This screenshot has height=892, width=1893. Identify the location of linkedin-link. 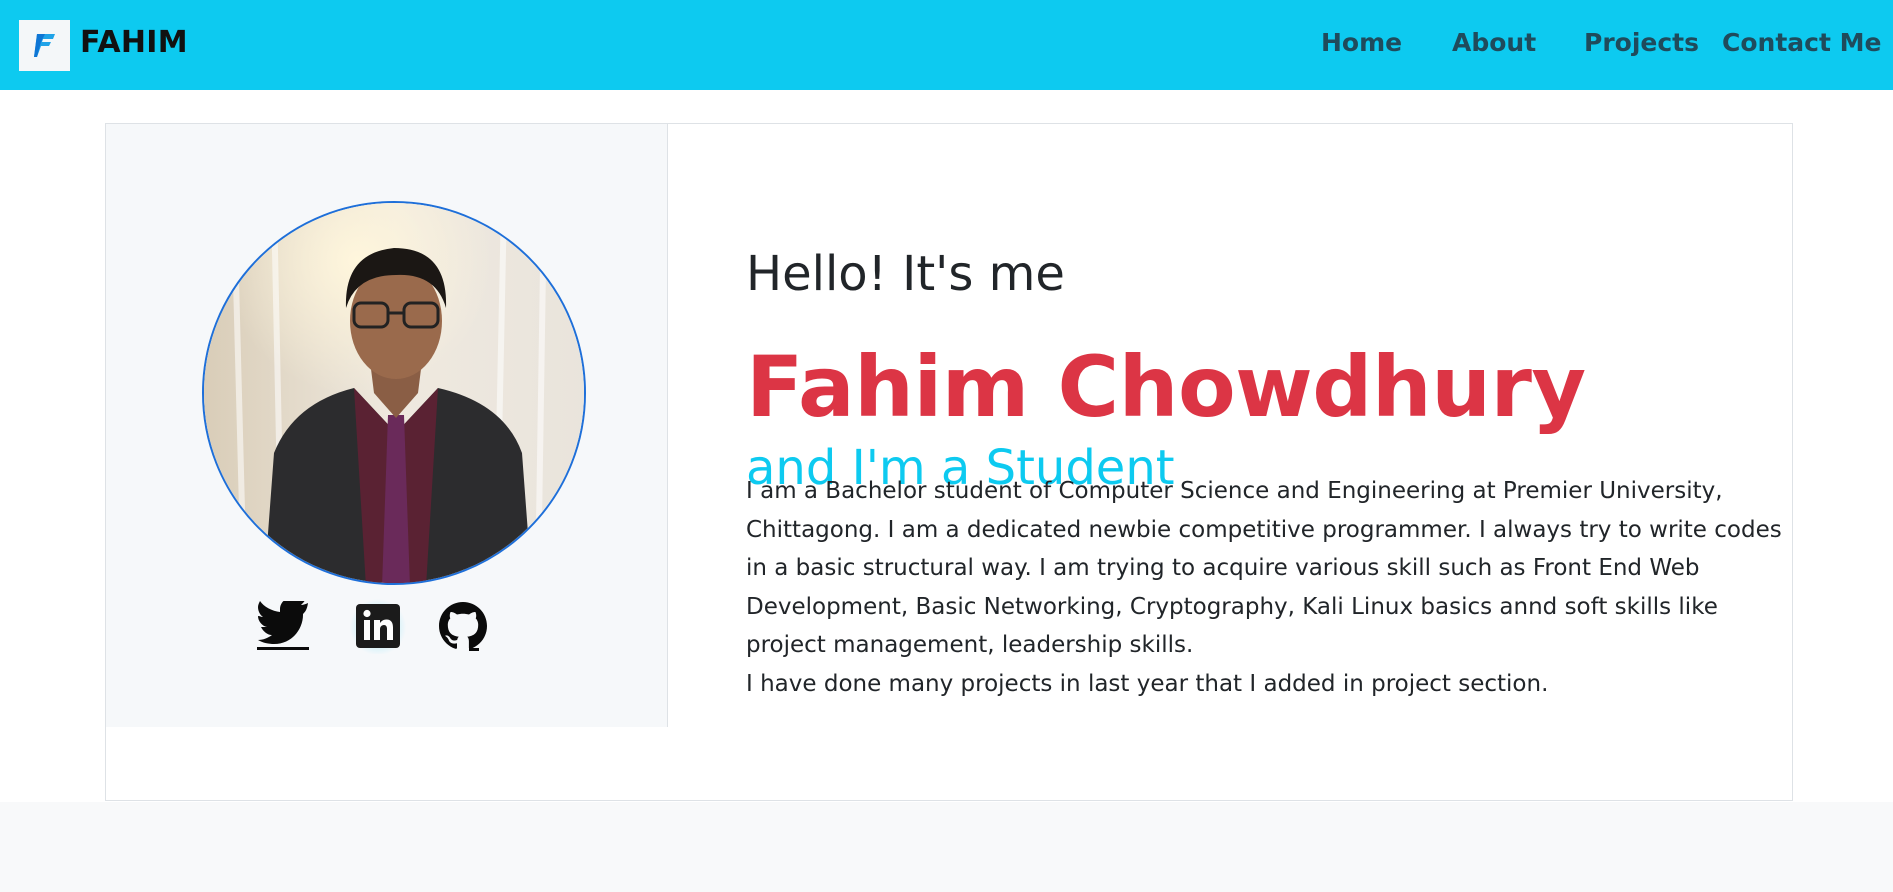
(378, 626).